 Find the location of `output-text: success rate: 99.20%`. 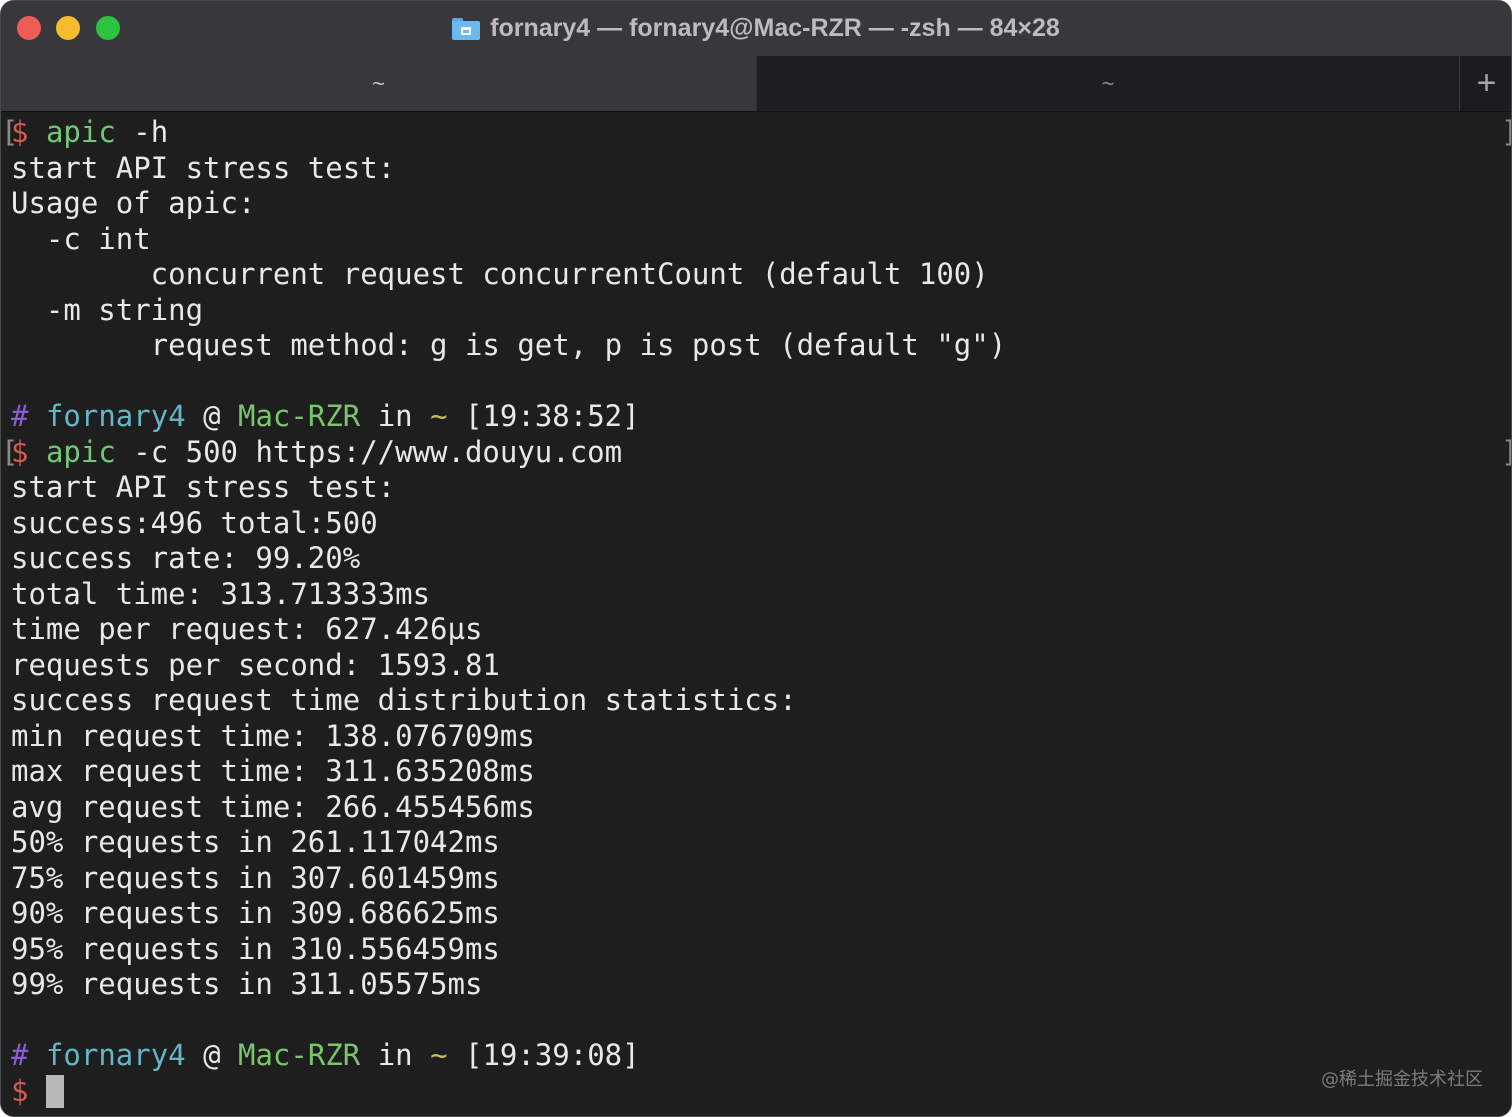

output-text: success rate: 99.20% is located at coordinates (186, 558).